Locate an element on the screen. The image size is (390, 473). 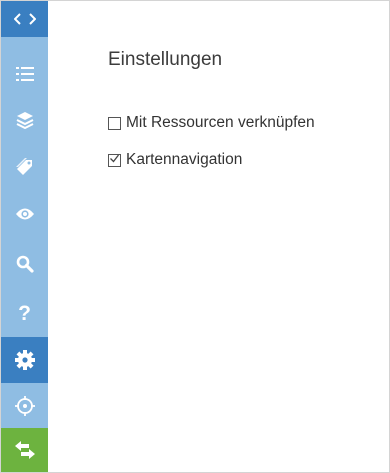
sidebar-item-help: ? is located at coordinates (24, 314).